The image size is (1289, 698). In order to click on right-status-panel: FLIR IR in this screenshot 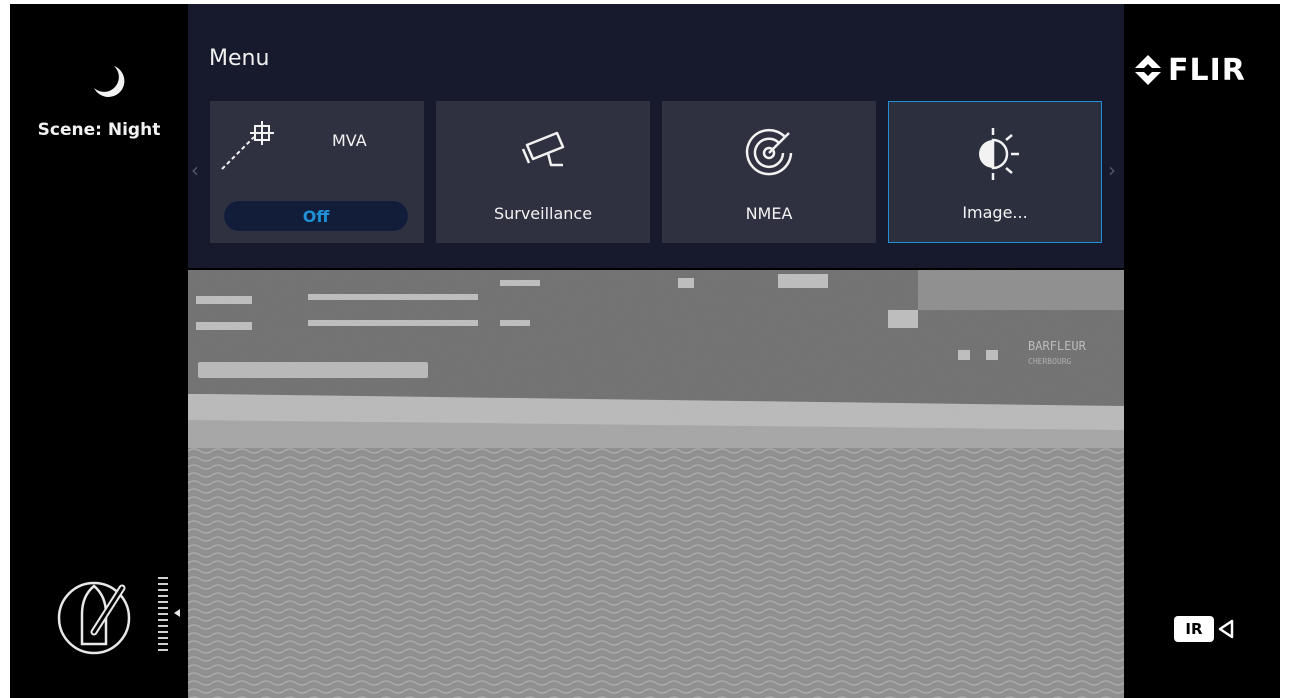, I will do `click(1202, 351)`.